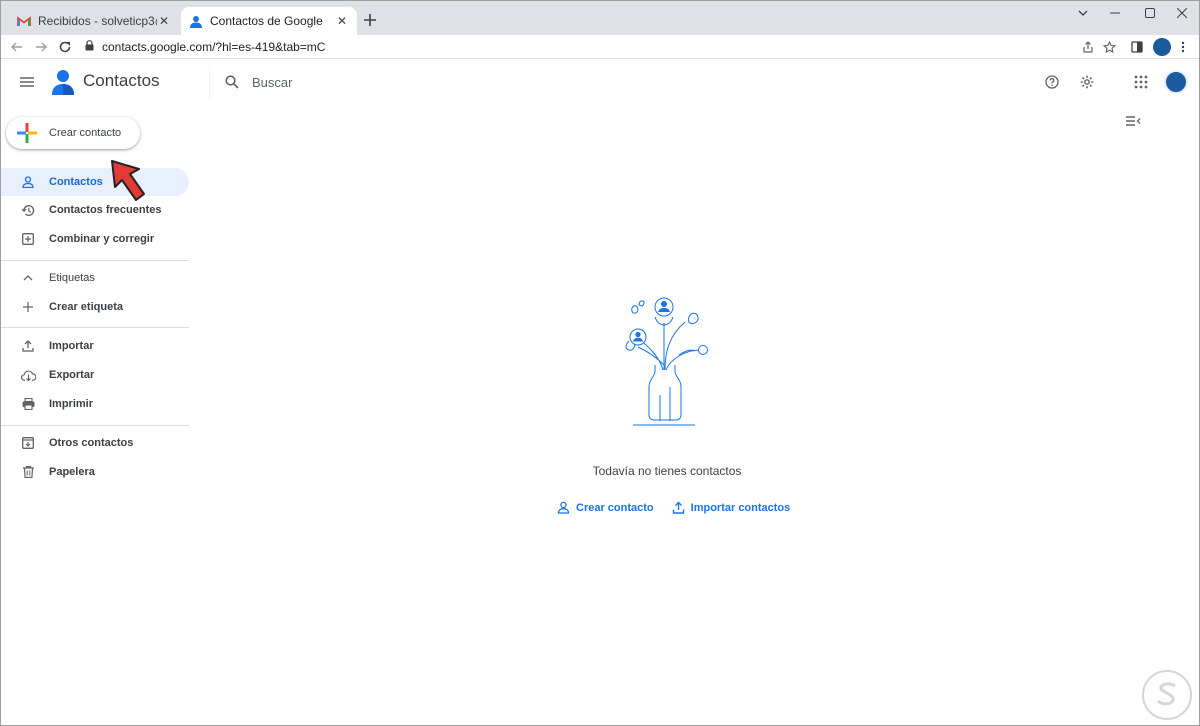  What do you see at coordinates (196, 21) in the screenshot?
I see `contacts-icon` at bounding box center [196, 21].